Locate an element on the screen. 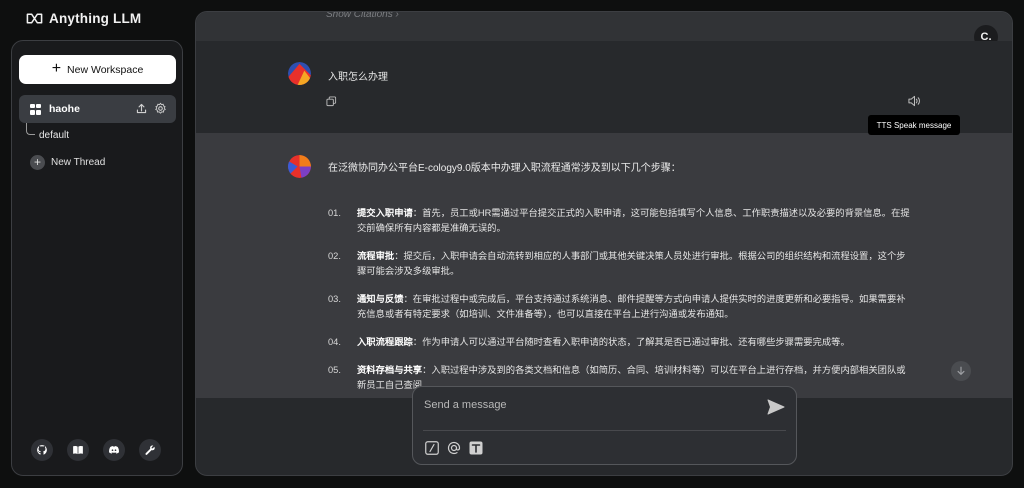  app-logo: Anything LLM is located at coordinates (83, 18).